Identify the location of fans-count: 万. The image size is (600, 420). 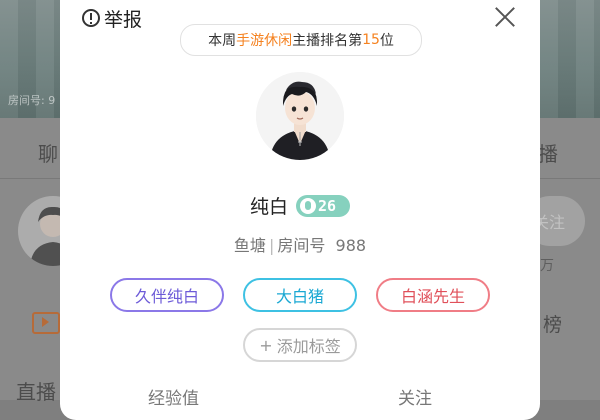
(547, 266).